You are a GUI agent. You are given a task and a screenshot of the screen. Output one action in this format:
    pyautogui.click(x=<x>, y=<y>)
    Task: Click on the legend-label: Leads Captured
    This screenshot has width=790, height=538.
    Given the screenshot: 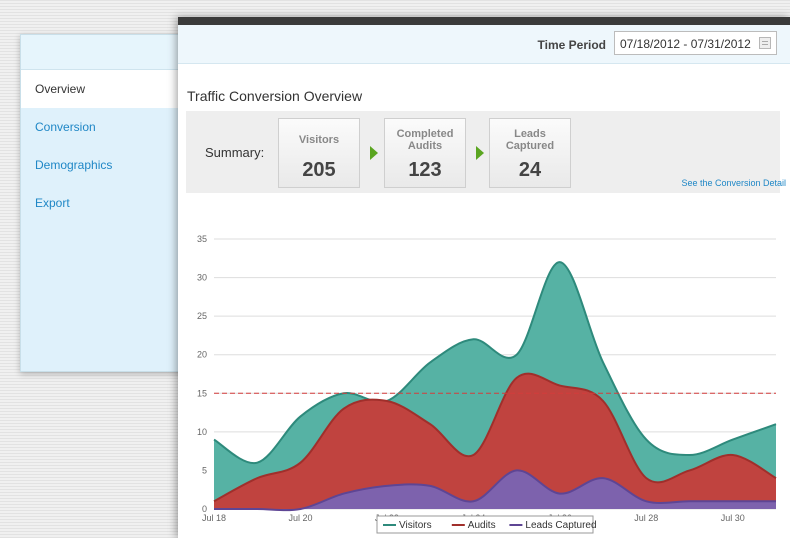 What is the action you would take?
    pyautogui.click(x=560, y=525)
    